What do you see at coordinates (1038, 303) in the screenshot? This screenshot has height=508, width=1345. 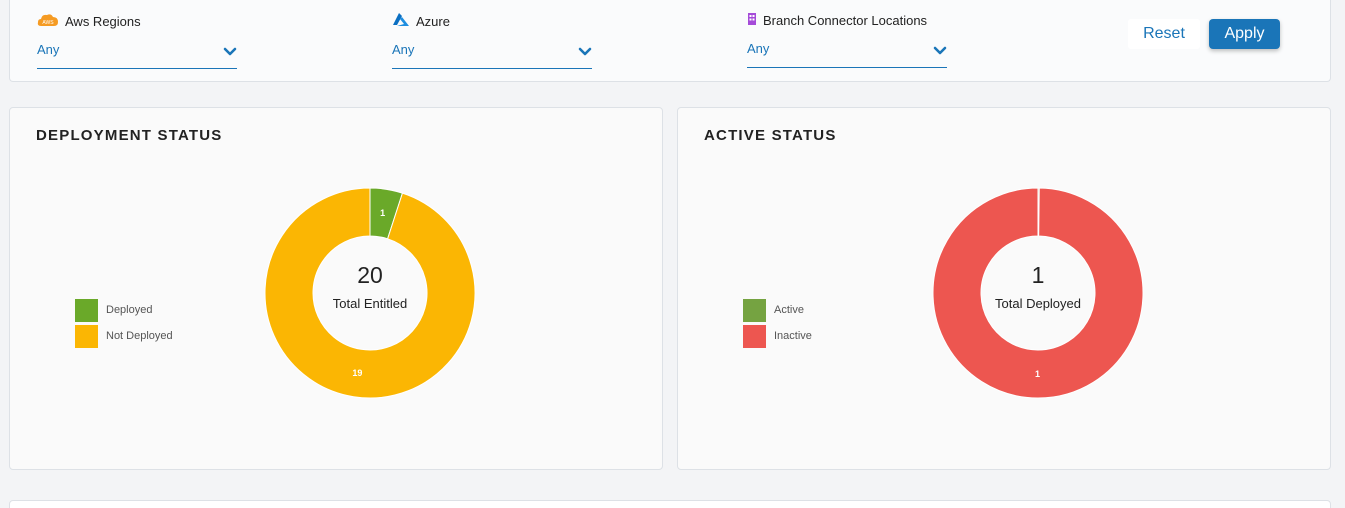 I see `center-label: Total Deployed` at bounding box center [1038, 303].